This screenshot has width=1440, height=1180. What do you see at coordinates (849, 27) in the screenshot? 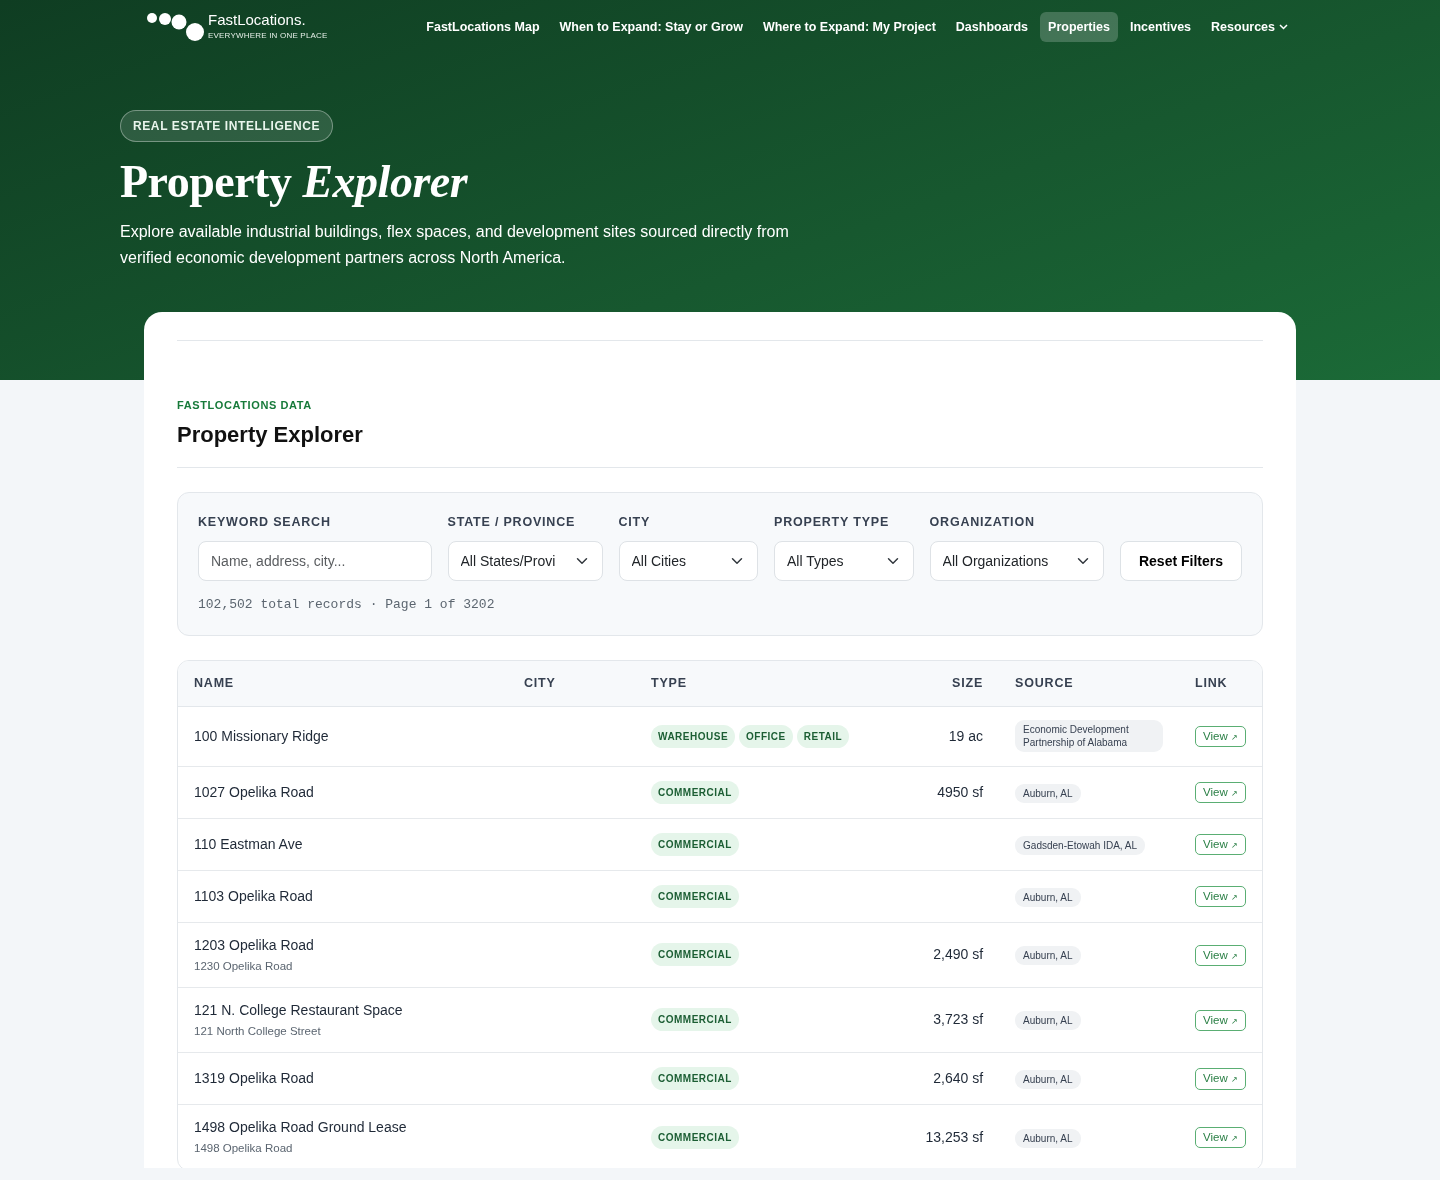
I see `nav-link: Where to Expand: My Project` at bounding box center [849, 27].